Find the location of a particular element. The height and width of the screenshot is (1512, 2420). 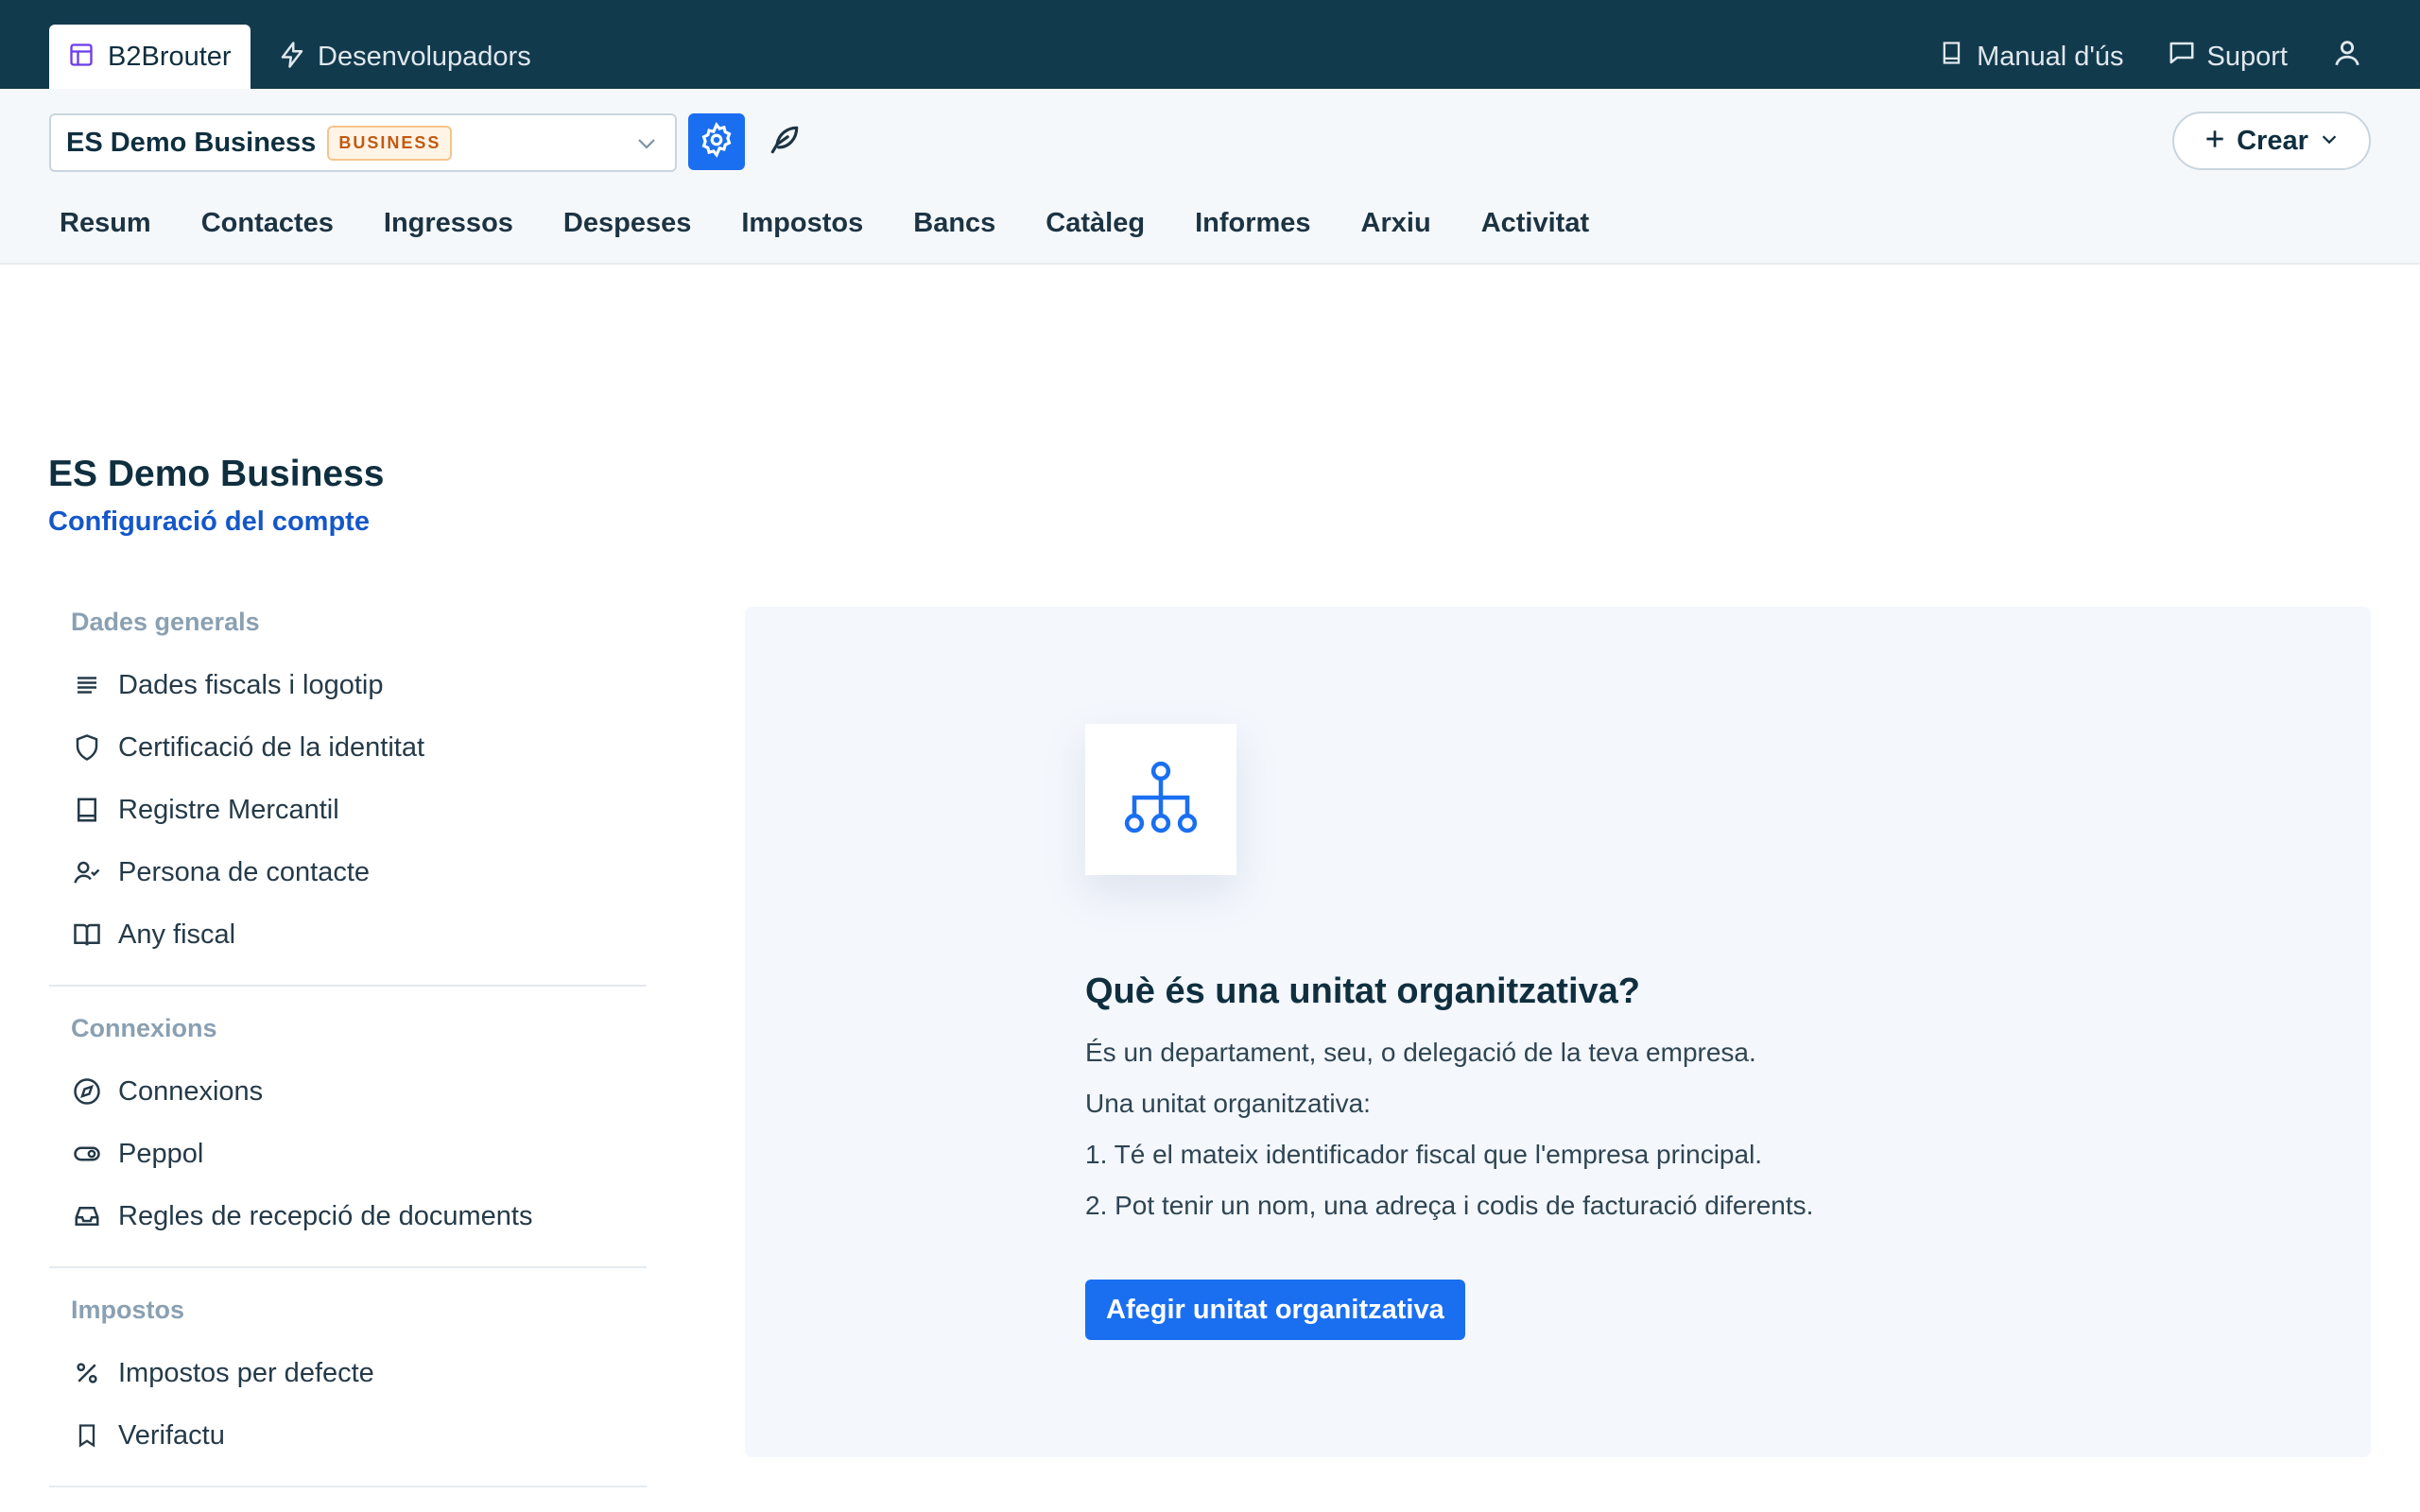

feather-button is located at coordinates (785, 141).